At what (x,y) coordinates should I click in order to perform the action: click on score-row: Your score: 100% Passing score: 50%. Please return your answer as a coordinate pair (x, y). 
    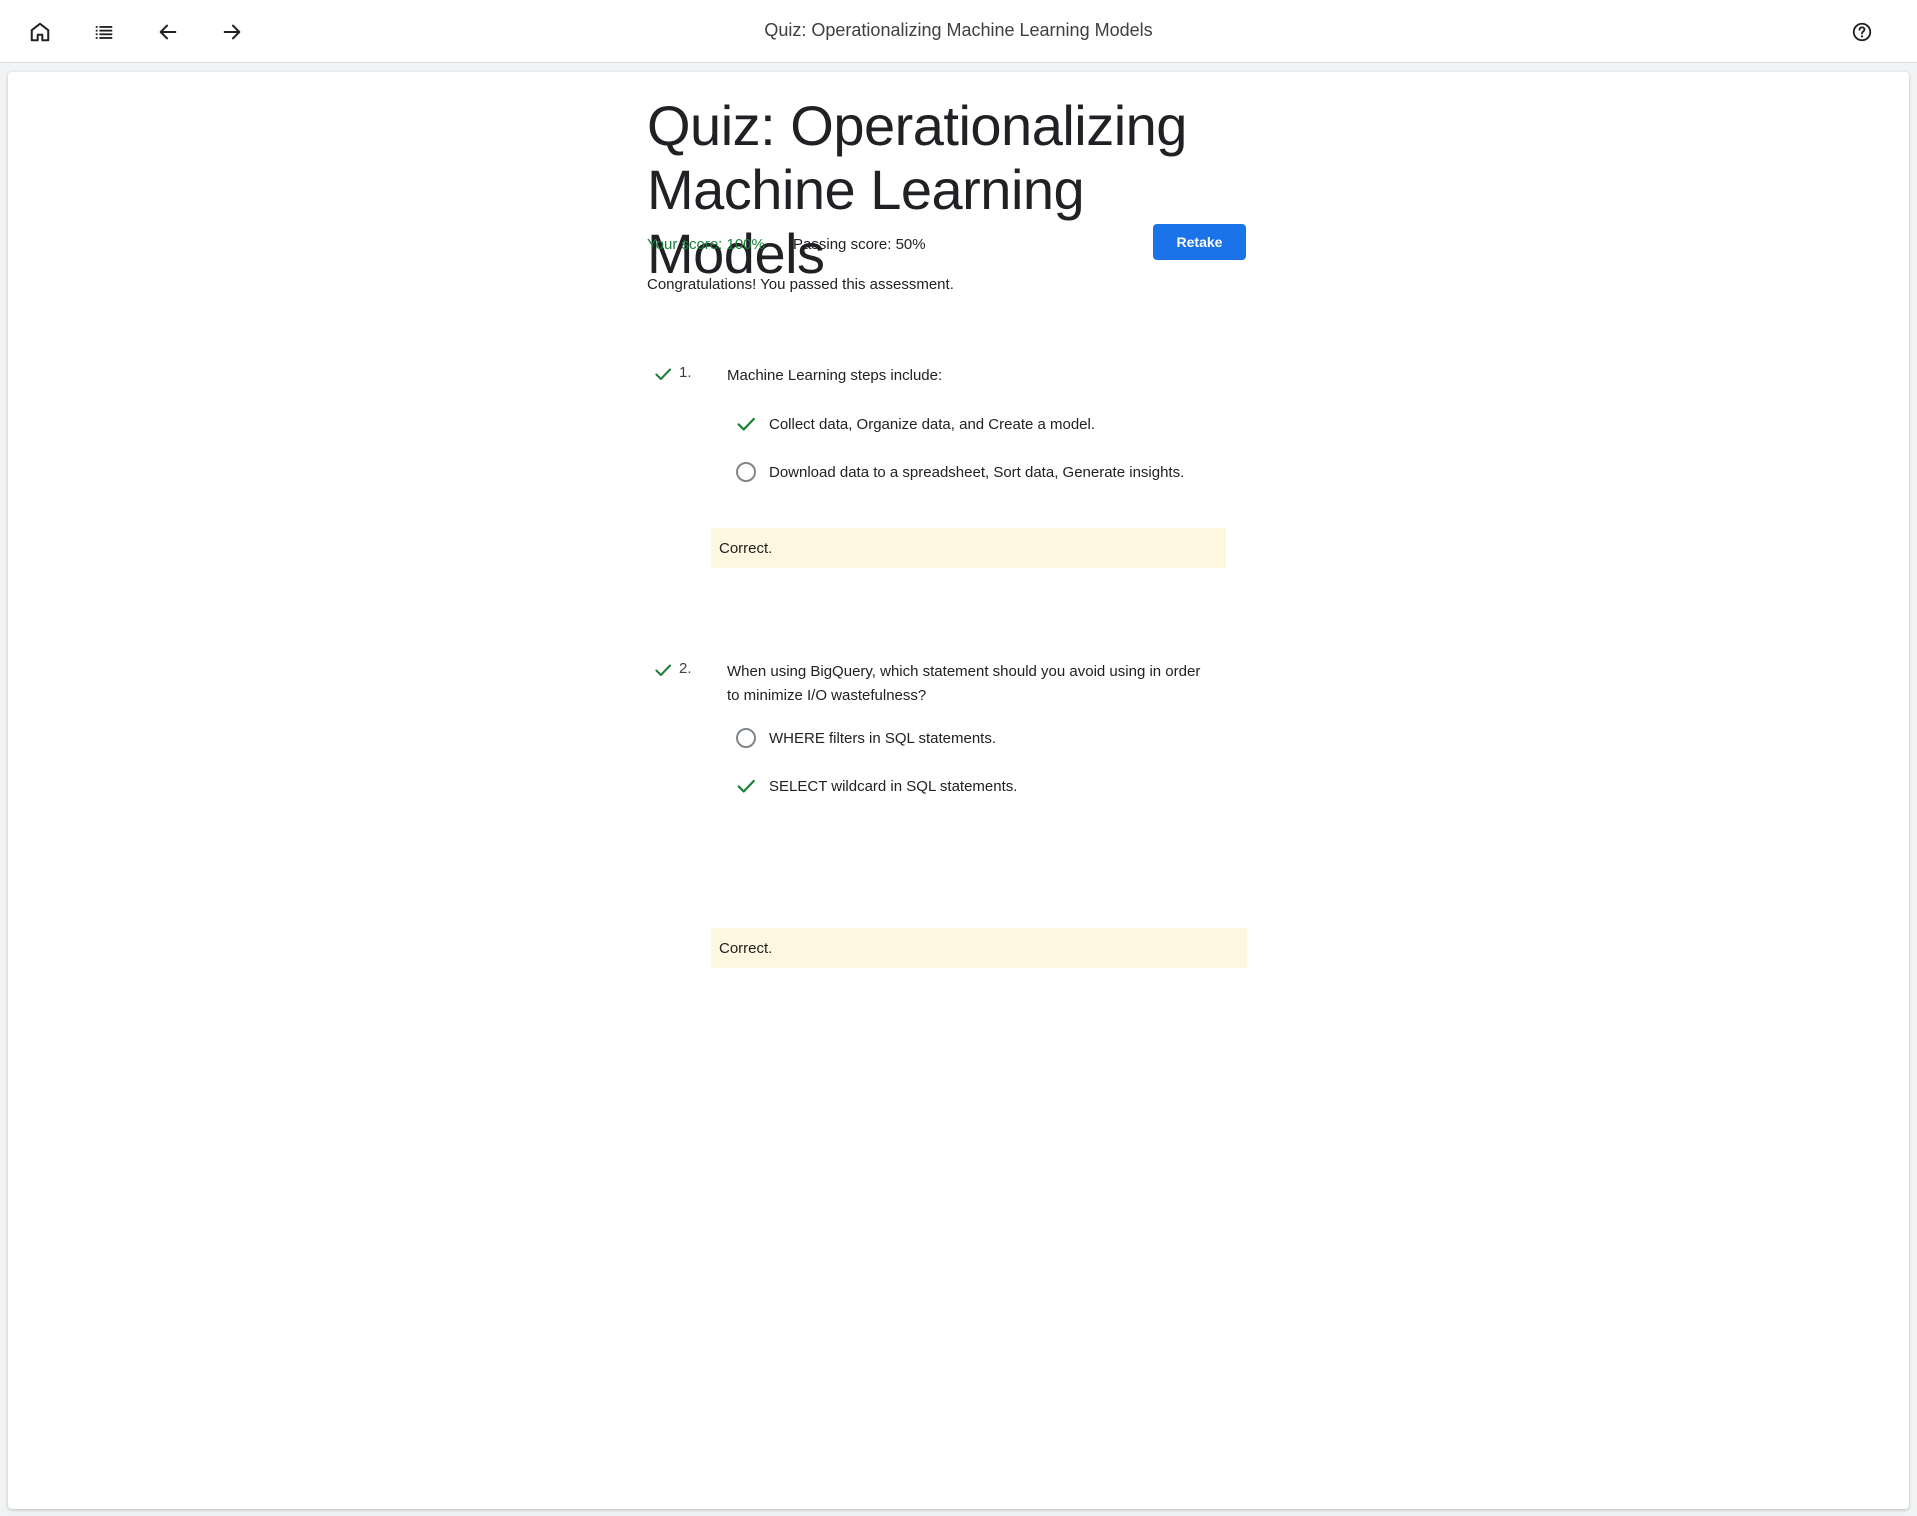
    Looking at the image, I should click on (786, 244).